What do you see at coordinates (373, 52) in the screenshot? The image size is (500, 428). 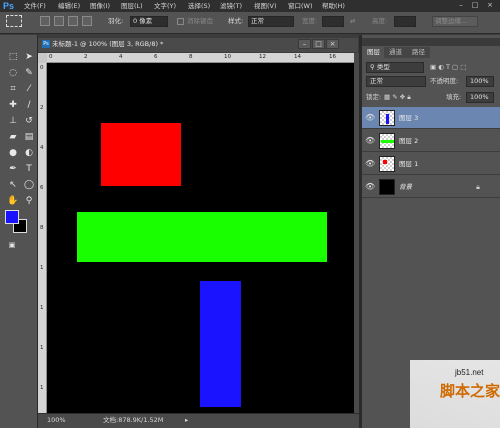 I see `tab-layers: 图层` at bounding box center [373, 52].